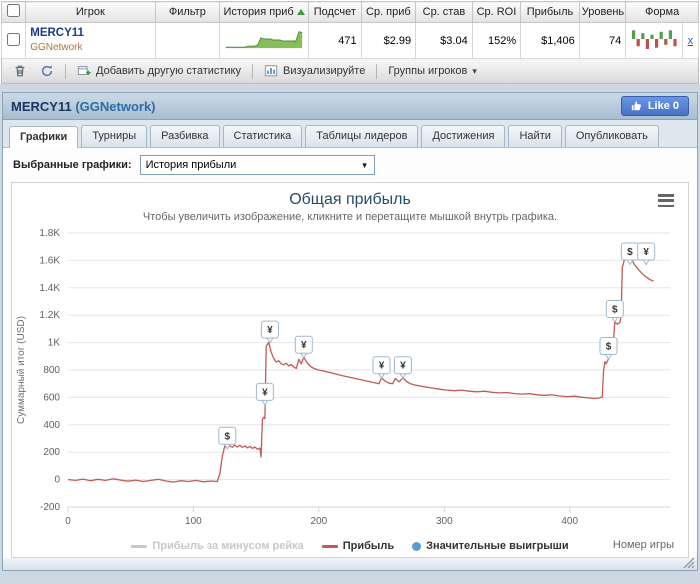  I want to click on row-checkbox, so click(14, 39).